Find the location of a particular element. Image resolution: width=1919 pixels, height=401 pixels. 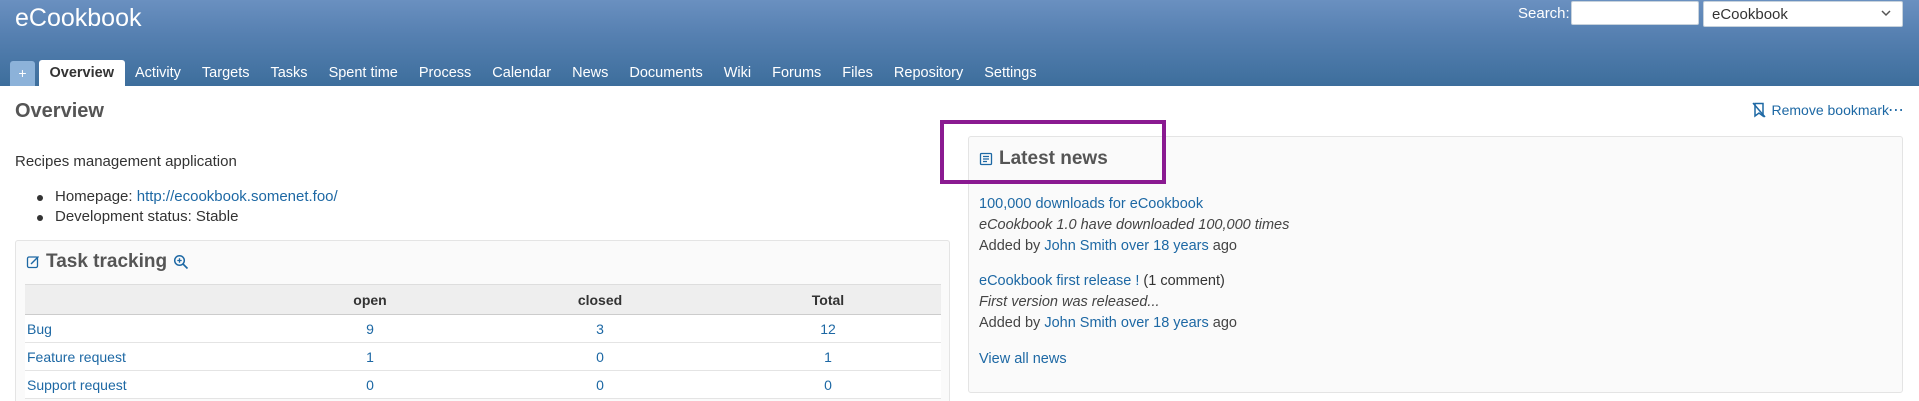

column-header-total: Total is located at coordinates (828, 299).